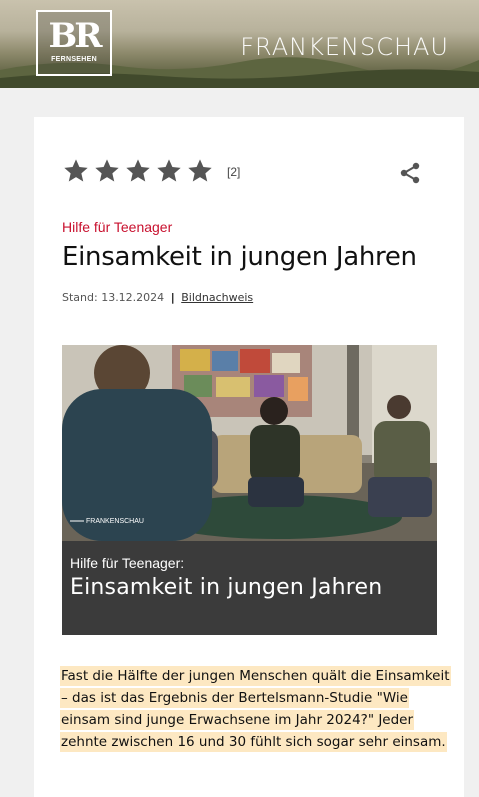 Image resolution: width=479 pixels, height=797 pixels. I want to click on logo-subtext: FERNSEHEN, so click(74, 59).